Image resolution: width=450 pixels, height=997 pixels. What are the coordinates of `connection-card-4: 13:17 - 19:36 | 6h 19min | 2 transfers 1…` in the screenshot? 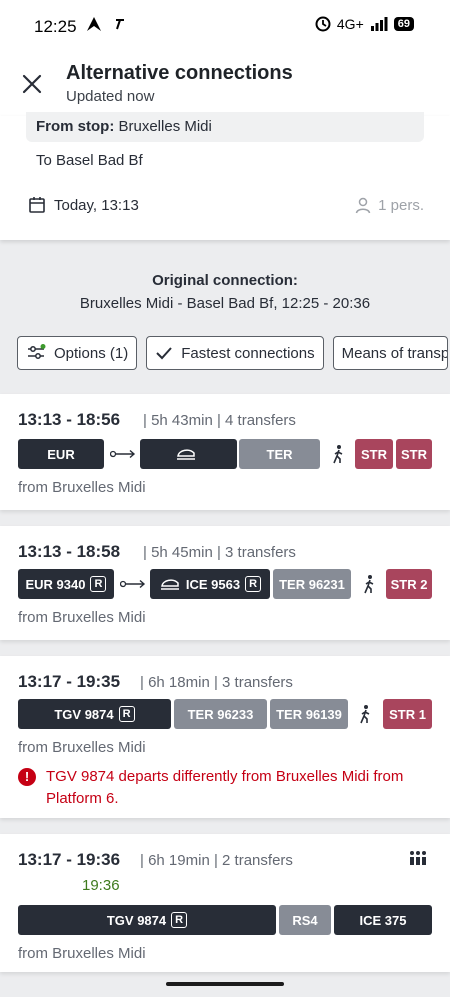 It's located at (225, 903).